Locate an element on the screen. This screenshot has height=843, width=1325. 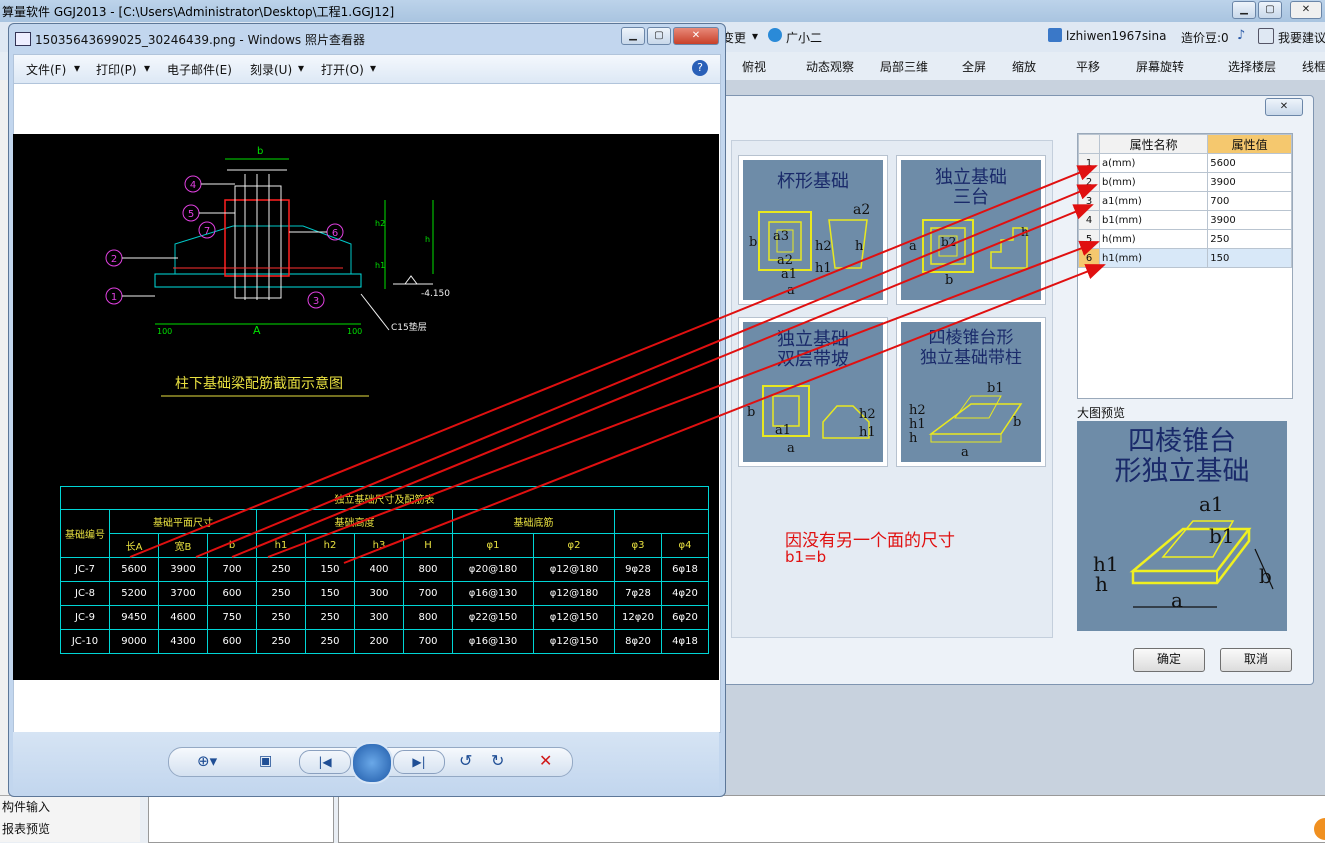
prop-value: 5600 is located at coordinates (1249, 163).